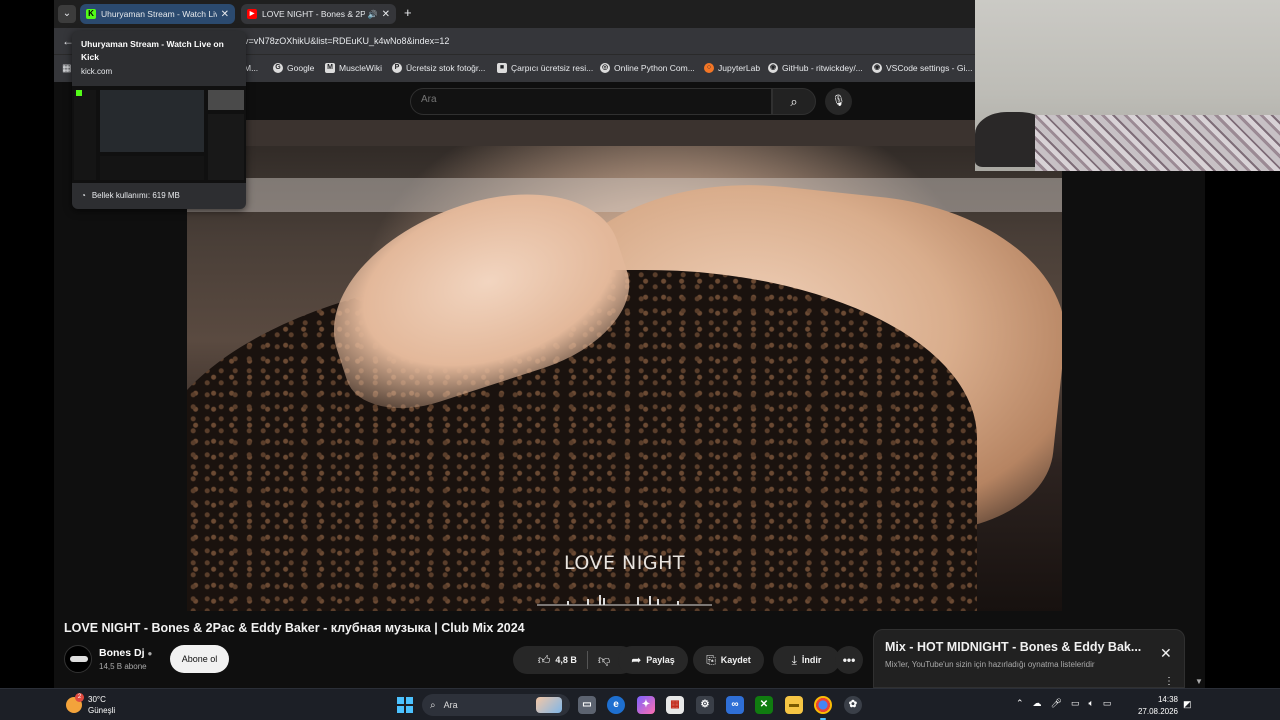 This screenshot has height=720, width=1280. Describe the element at coordinates (313, 14) in the screenshot. I see `tab-title: LOVE NIGHT - Bones & 2Pac & Eddy Baker` at that location.